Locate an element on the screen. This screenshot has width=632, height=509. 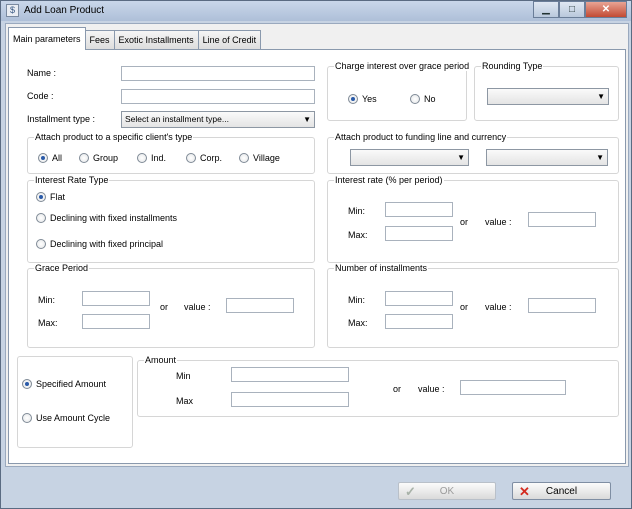
cancel-button: ✕ Cancel is located at coordinates (561, 491).